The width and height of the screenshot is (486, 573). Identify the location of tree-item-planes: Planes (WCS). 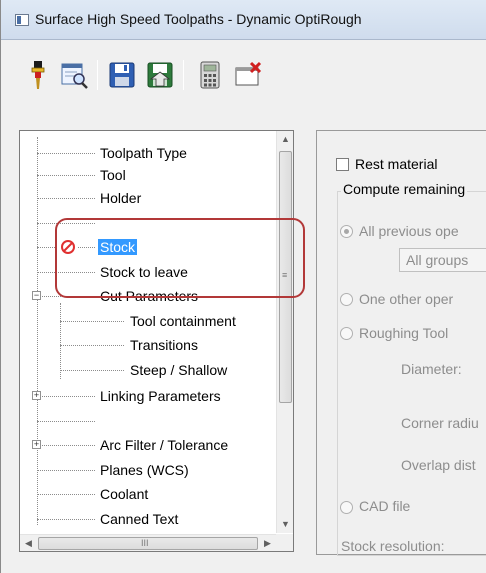
(144, 470).